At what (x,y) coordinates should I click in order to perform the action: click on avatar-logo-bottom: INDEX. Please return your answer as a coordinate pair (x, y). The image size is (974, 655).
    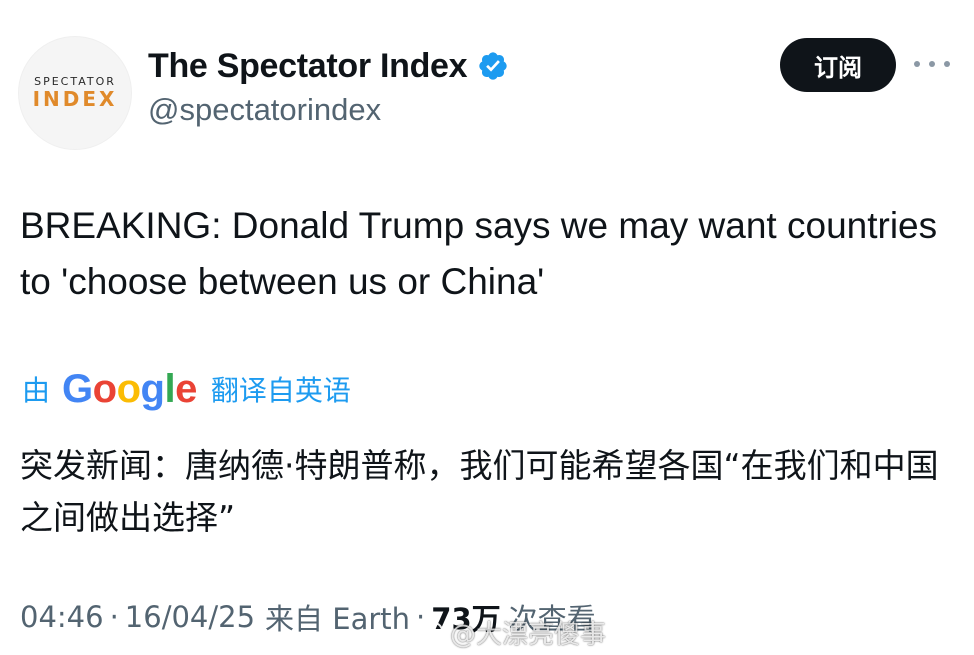
    Looking at the image, I should click on (75, 99).